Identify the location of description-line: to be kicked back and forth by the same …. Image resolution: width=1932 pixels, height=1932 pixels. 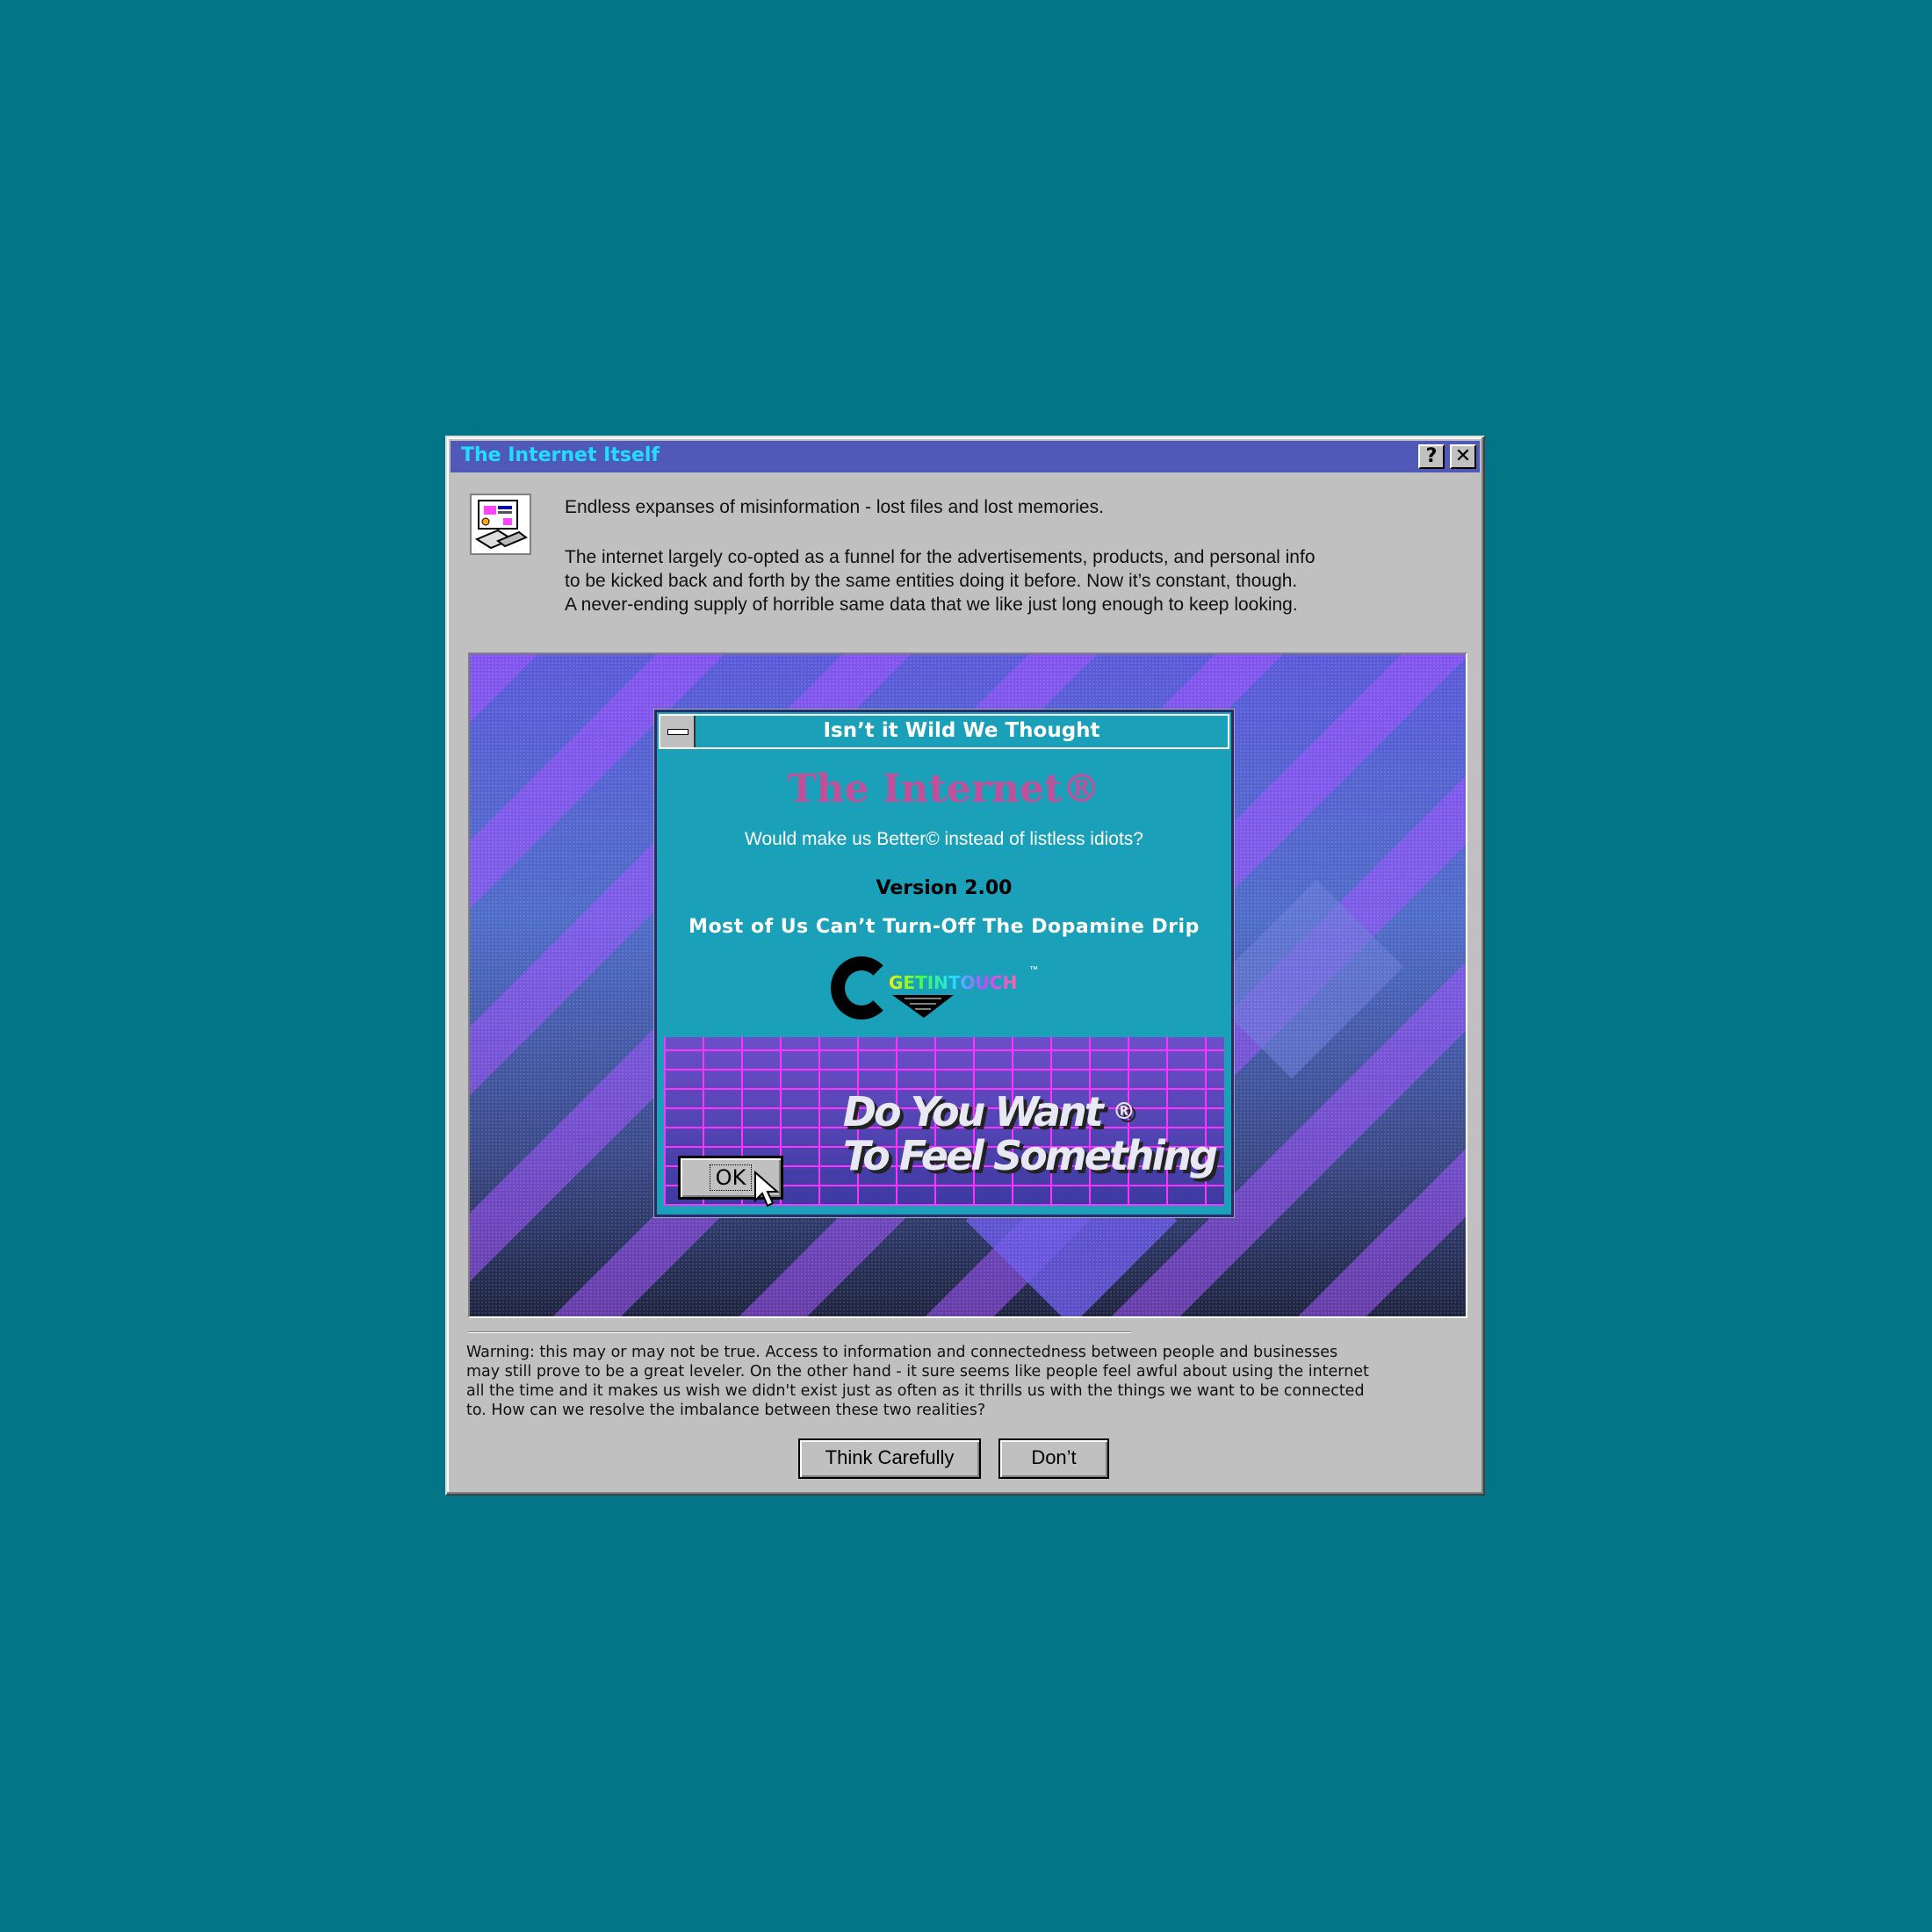
(931, 581).